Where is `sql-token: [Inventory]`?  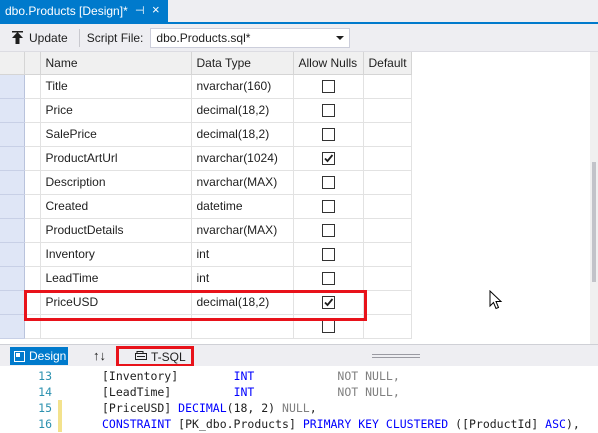 sql-token: [Inventory] is located at coordinates (168, 376).